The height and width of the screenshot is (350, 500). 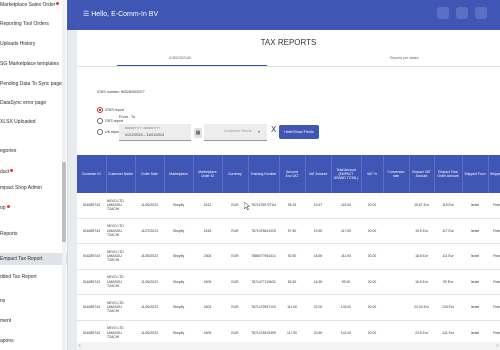 I want to click on radio-icon, so click(x=100, y=121).